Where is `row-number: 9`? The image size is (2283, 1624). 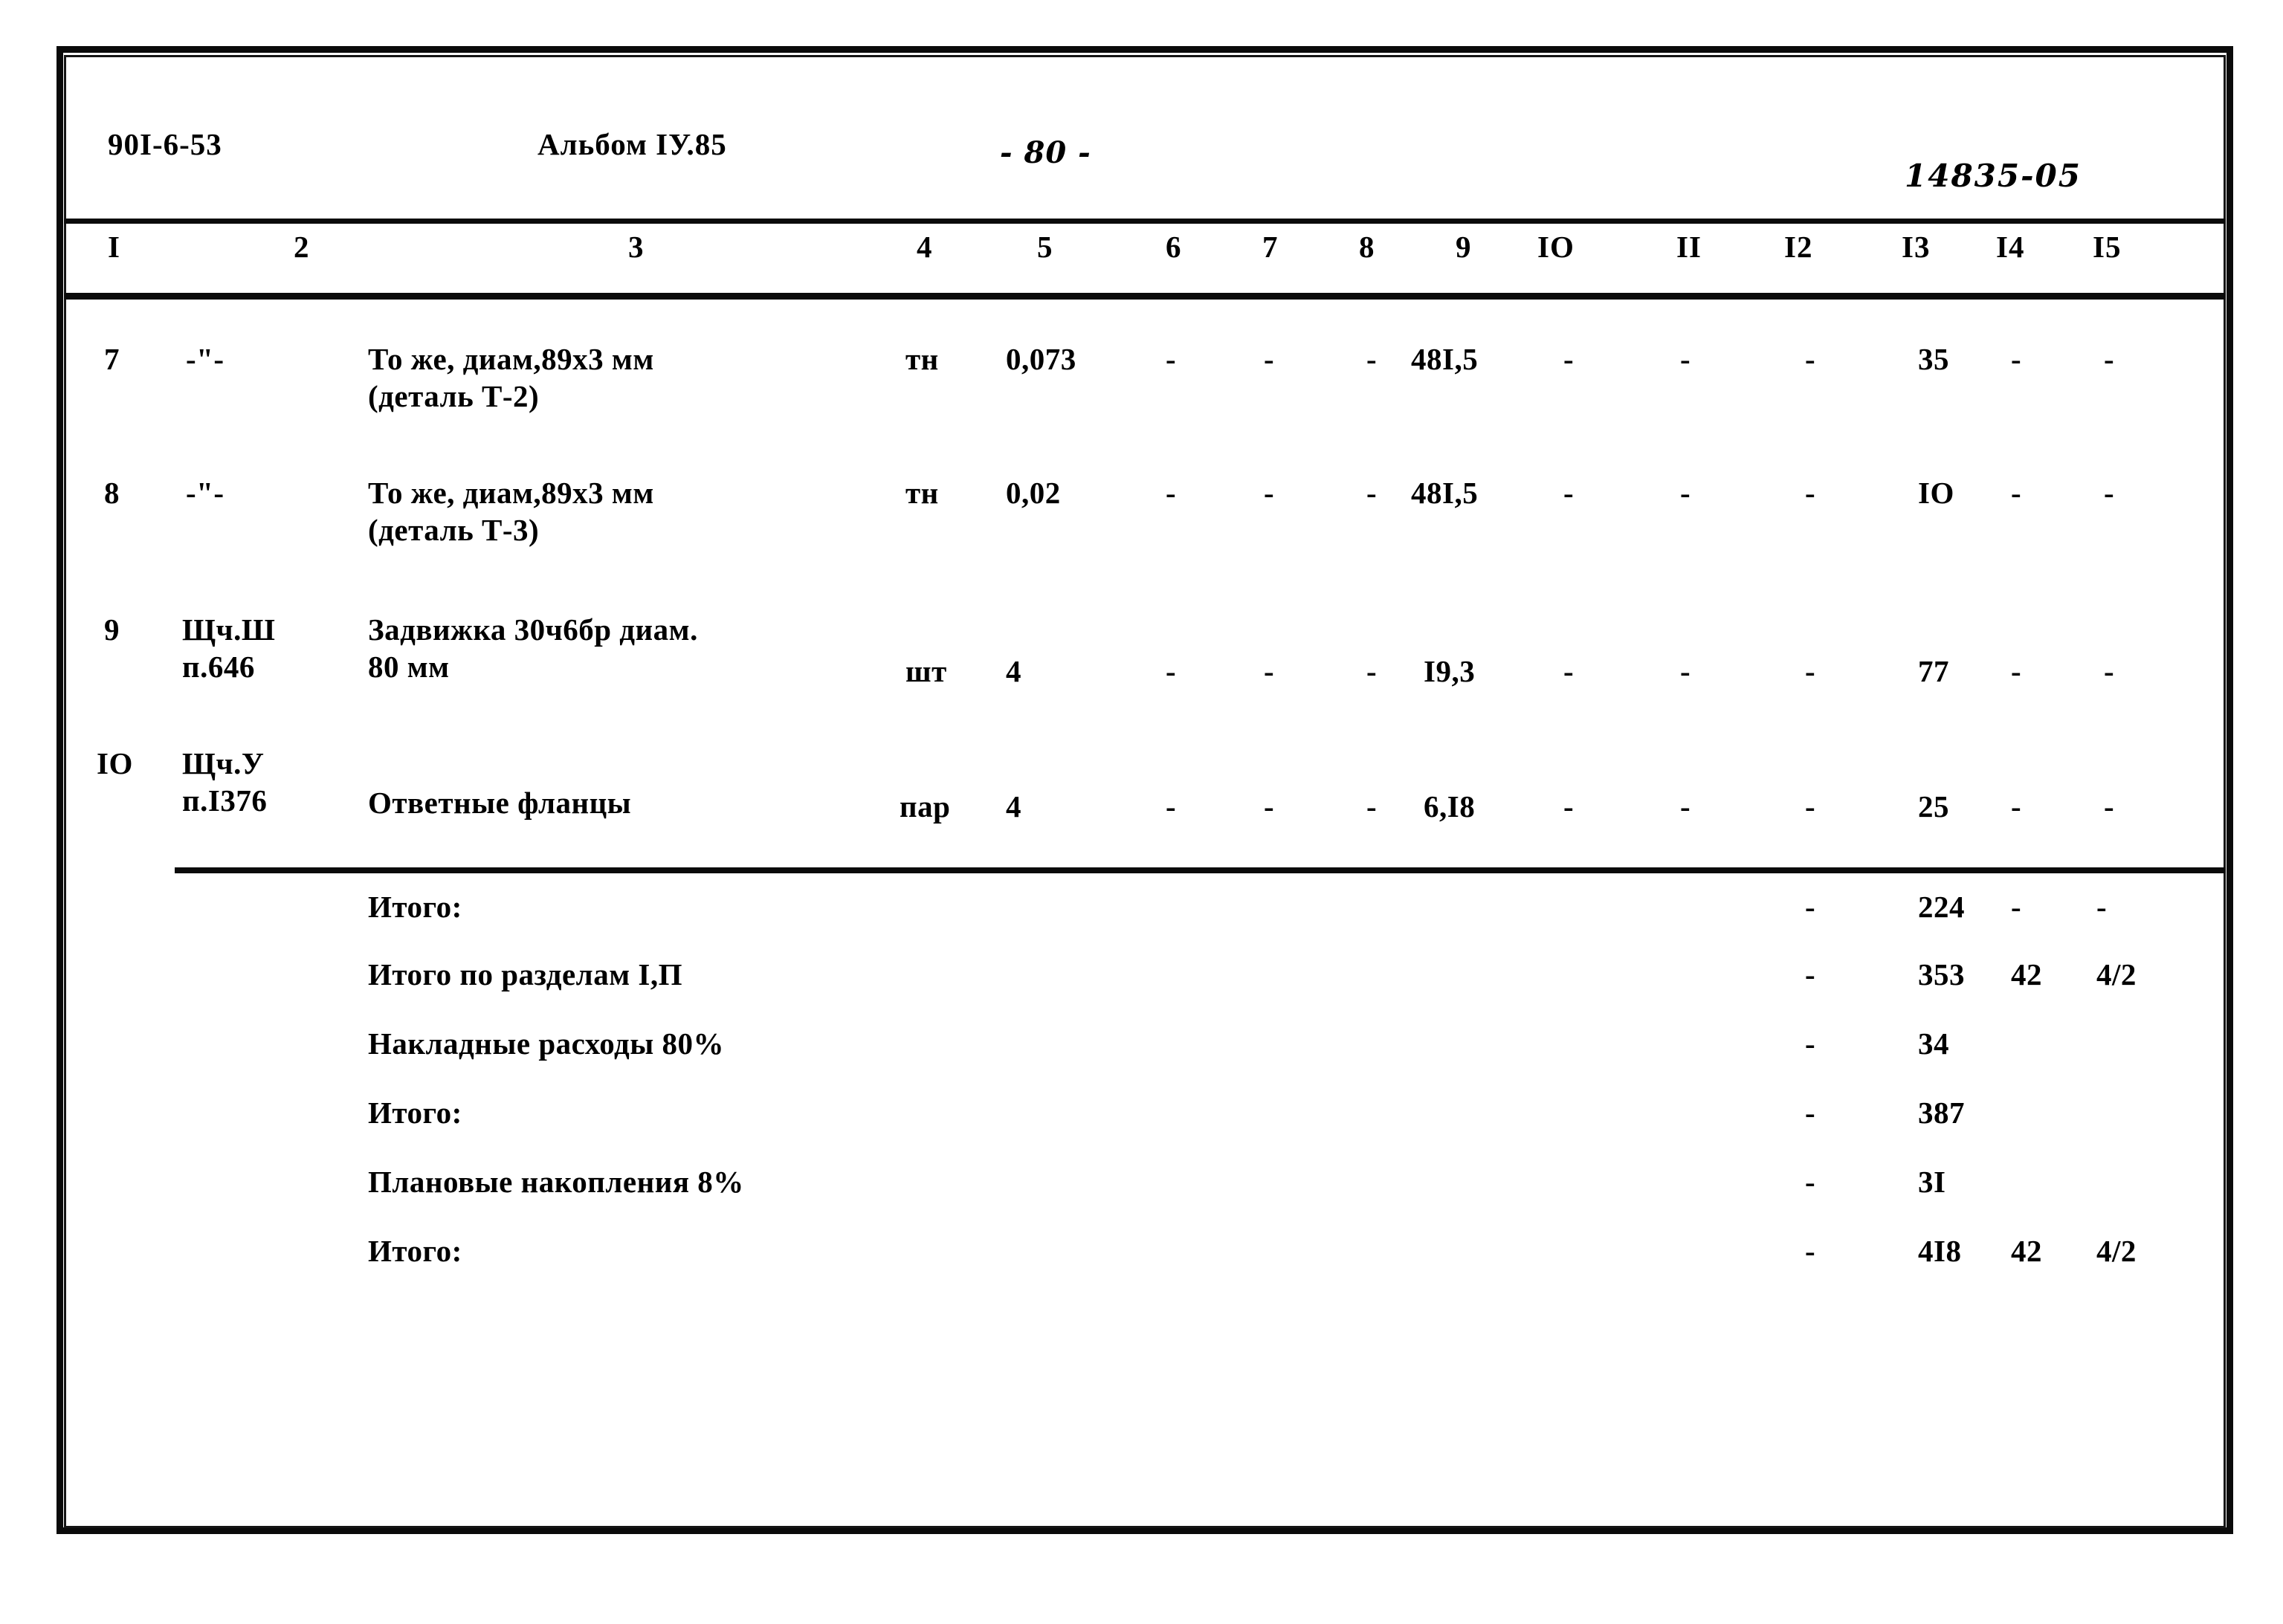
row-number: 9 is located at coordinates (112, 629).